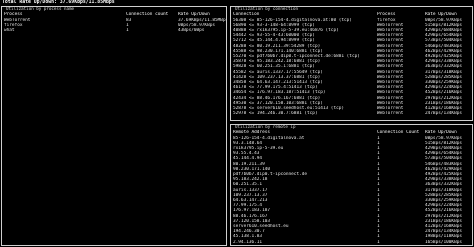 The image size is (474, 247). Describe the element at coordinates (267, 8) in the screenshot. I see `connection-panel-title: Utilization by connection` at that location.